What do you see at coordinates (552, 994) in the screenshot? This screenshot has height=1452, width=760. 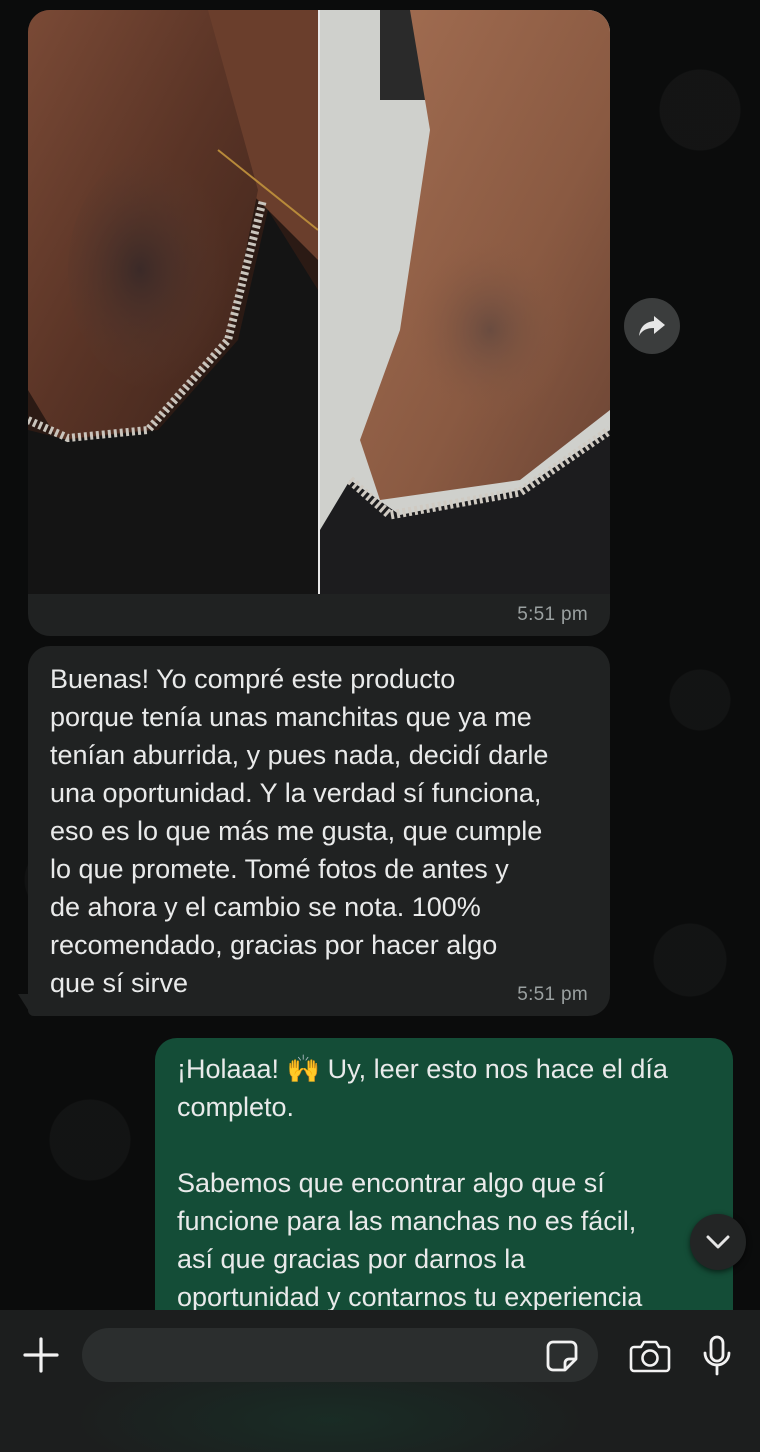 I see `incoming-message-time: 5:51 pm` at bounding box center [552, 994].